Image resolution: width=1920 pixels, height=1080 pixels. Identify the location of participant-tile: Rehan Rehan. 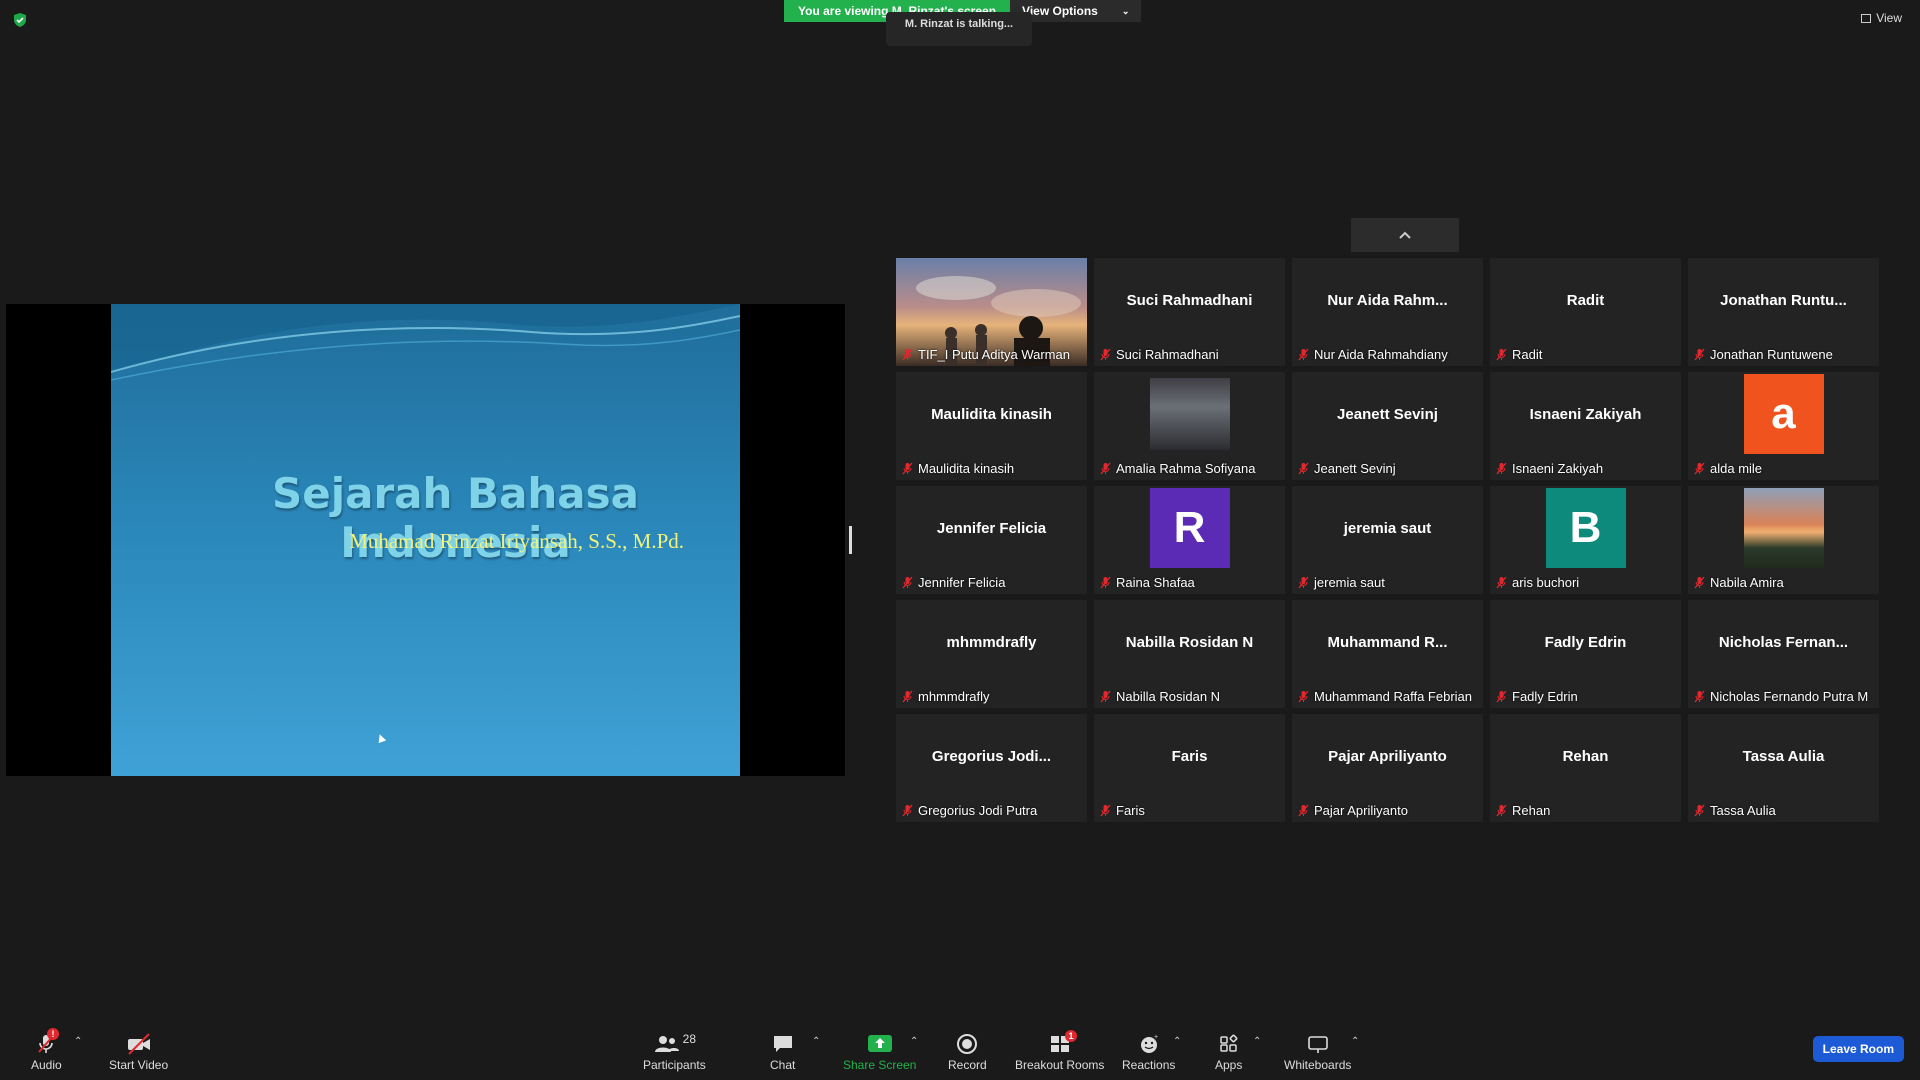
(1585, 768).